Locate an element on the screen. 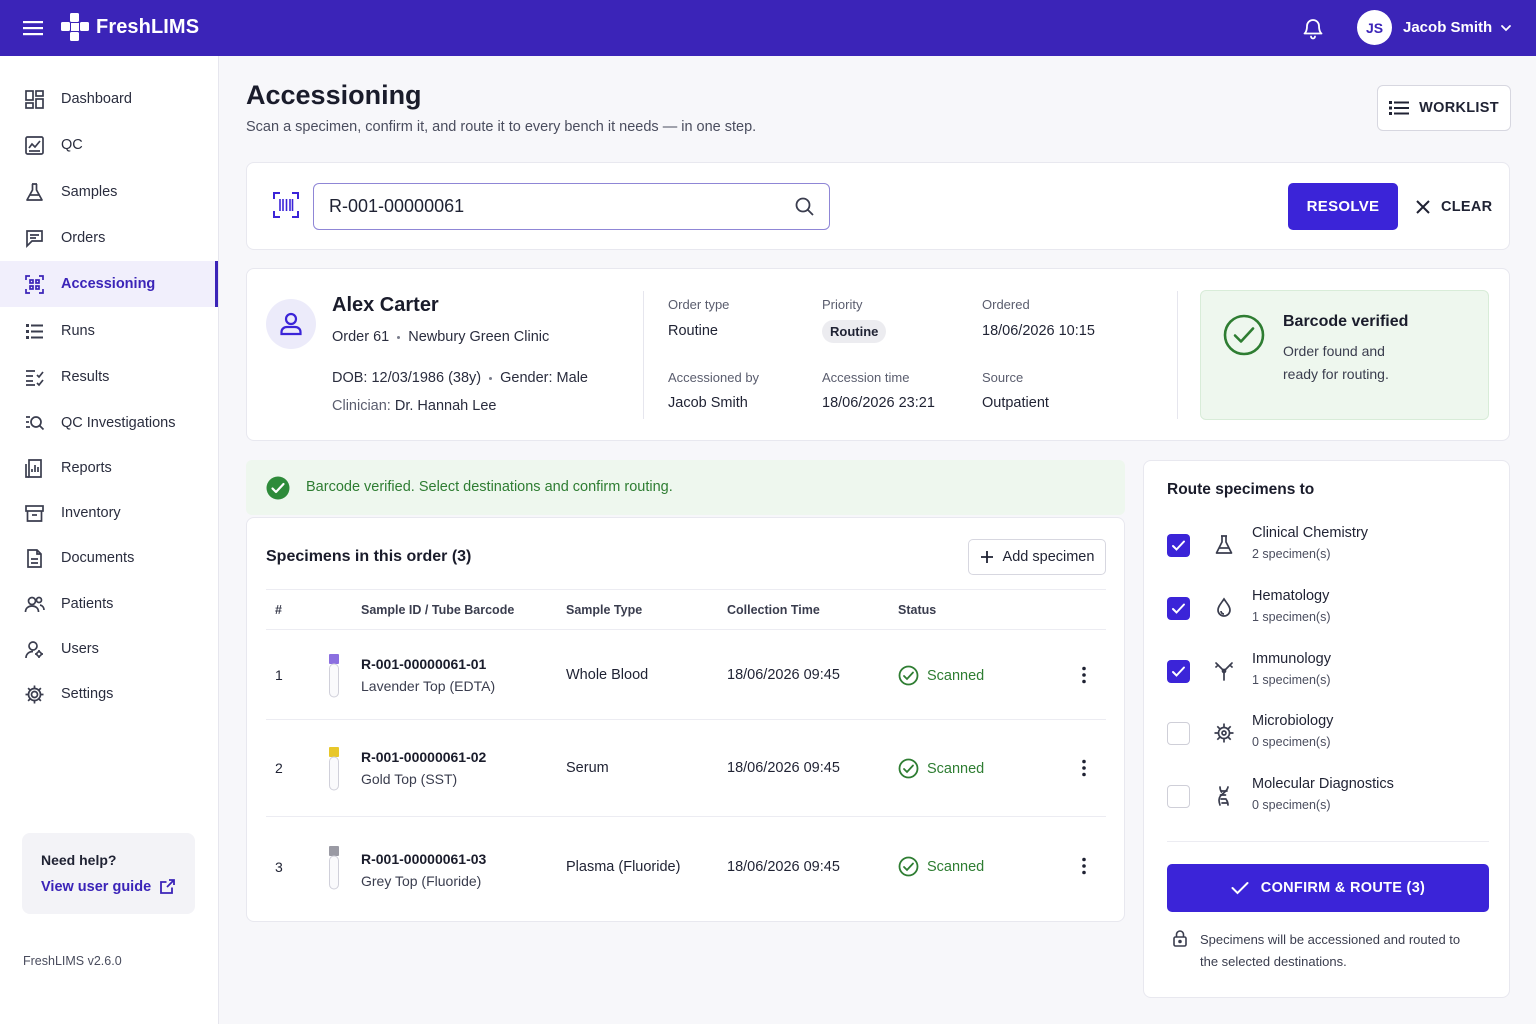 This screenshot has height=1024, width=1536. scan-input-wrapper is located at coordinates (571, 206).